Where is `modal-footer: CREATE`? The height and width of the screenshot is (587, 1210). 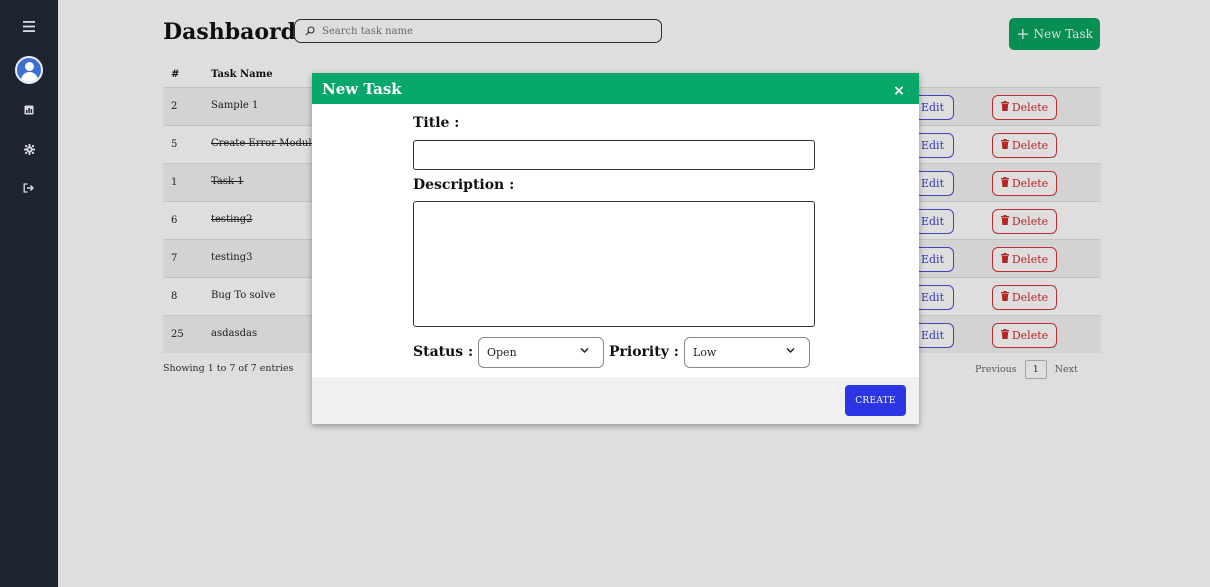 modal-footer: CREATE is located at coordinates (615, 400).